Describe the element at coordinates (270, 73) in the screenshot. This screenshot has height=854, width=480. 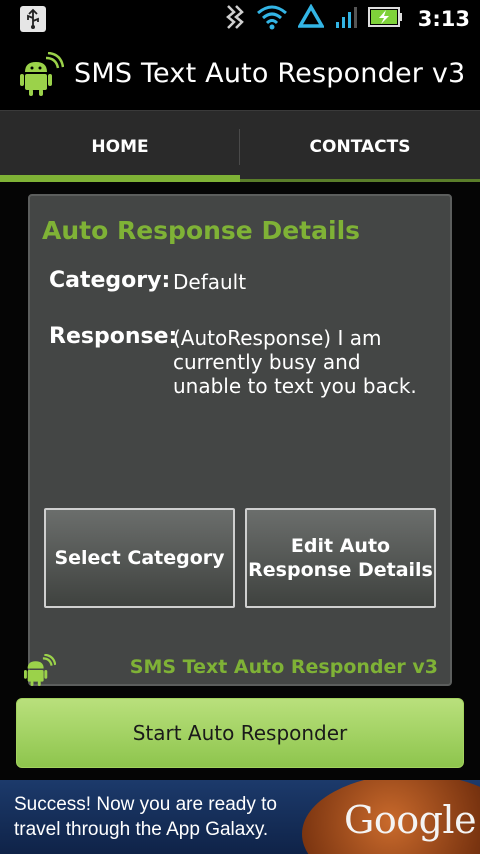
I see `app-title: SMS Text Auto Responder v3` at that location.